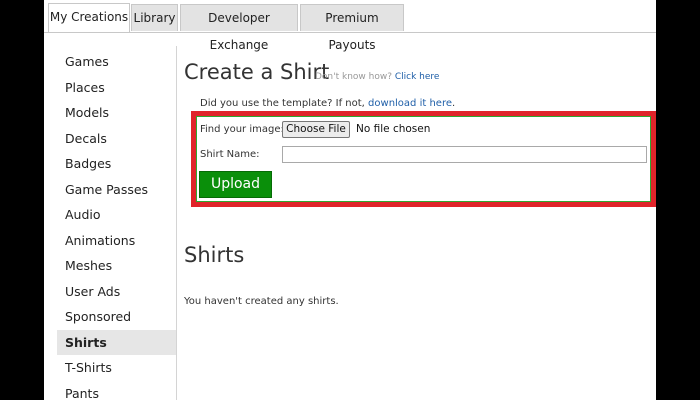 The image size is (700, 400). Describe the element at coordinates (235, 184) in the screenshot. I see `upload-button: Upload` at that location.